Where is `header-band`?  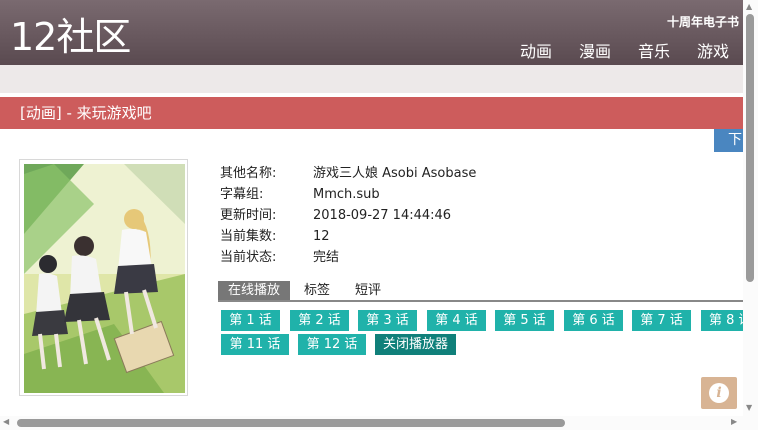
header-band is located at coordinates (371, 79).